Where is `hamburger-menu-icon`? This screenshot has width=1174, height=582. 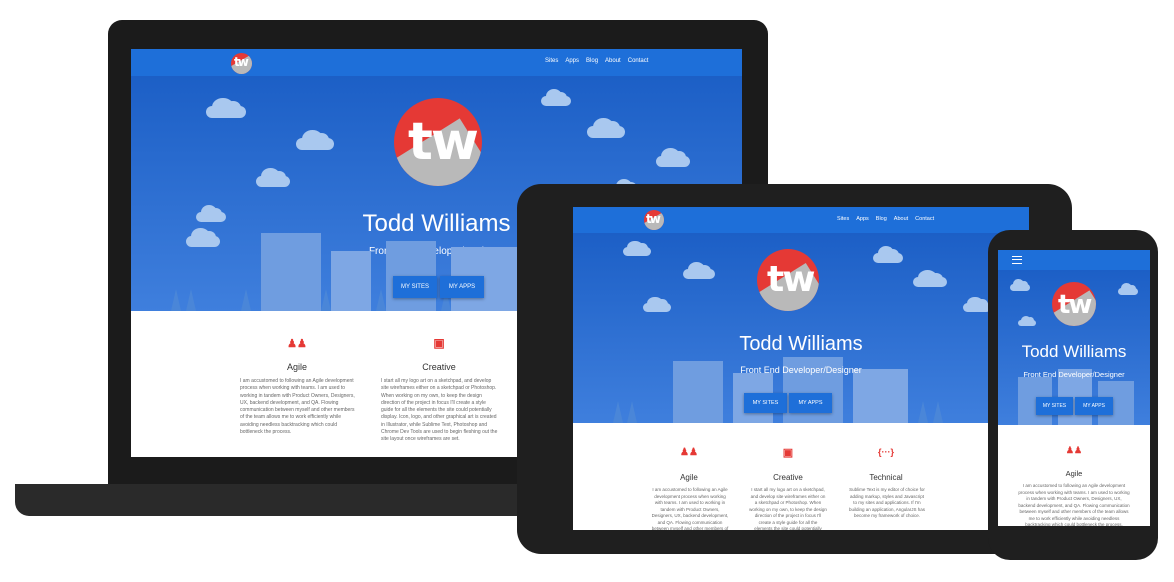 hamburger-menu-icon is located at coordinates (1017, 260).